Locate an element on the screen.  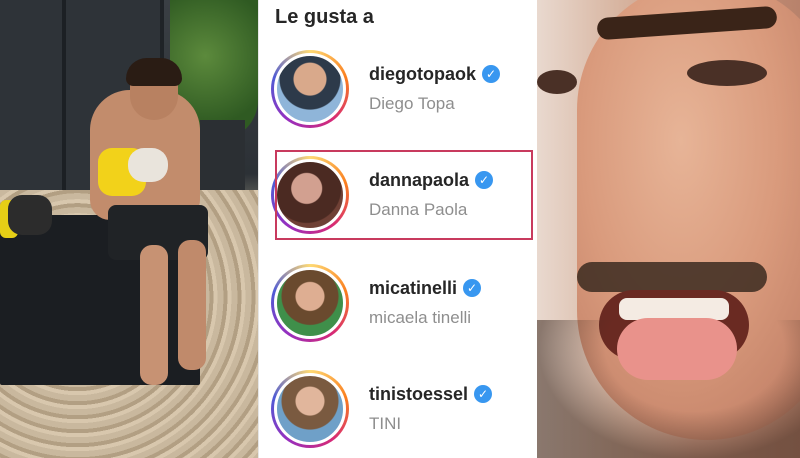
full-name: micaela tinelli is located at coordinates (420, 317).